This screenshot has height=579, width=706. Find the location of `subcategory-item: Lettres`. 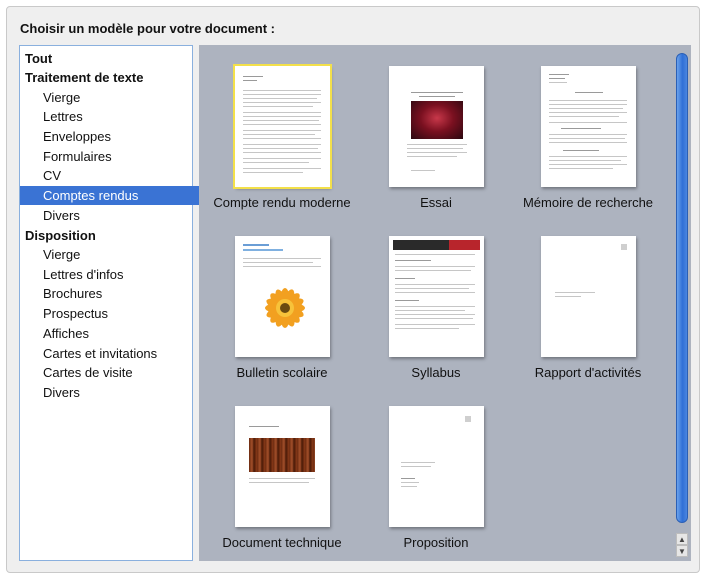

subcategory-item: Lettres is located at coordinates (117, 116).